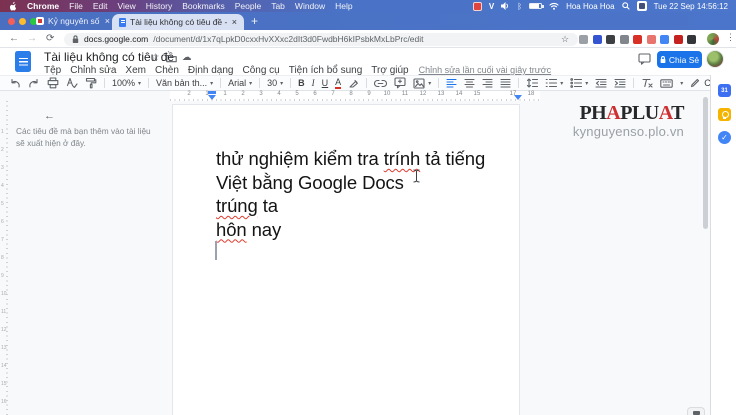 The width and height of the screenshot is (736, 415). I want to click on bookmark-star-icon: ☆, so click(565, 39).